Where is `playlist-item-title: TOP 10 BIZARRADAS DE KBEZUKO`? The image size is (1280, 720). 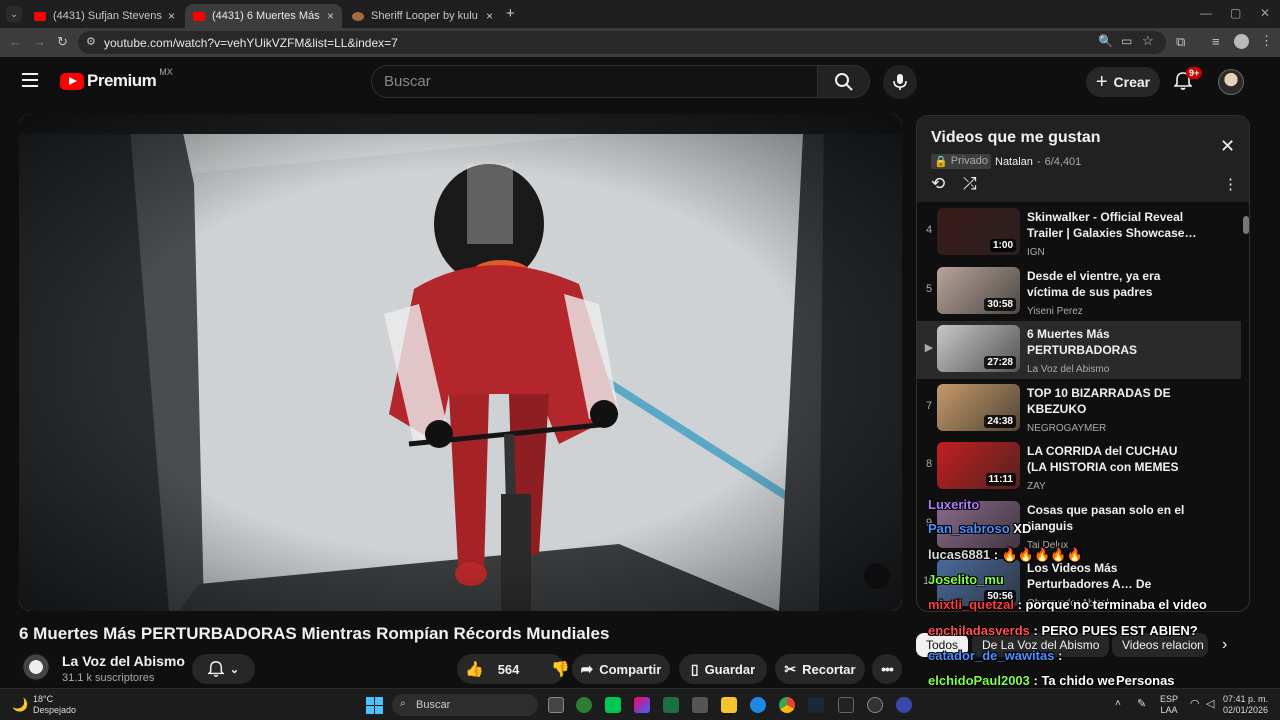
playlist-item-title: TOP 10 BIZARRADAS DE KBEZUKO is located at coordinates (1112, 401).